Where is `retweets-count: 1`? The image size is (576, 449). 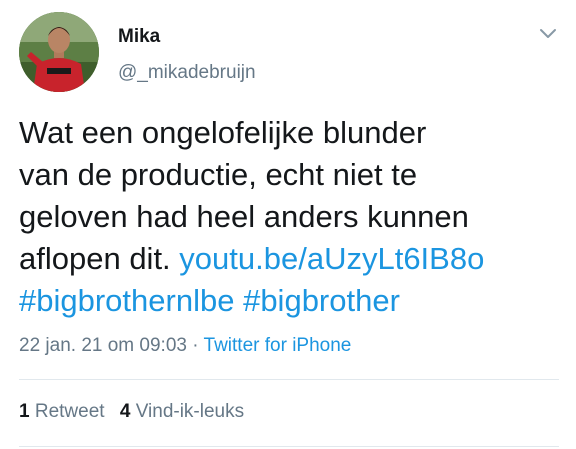
retweets-count: 1 is located at coordinates (24, 411).